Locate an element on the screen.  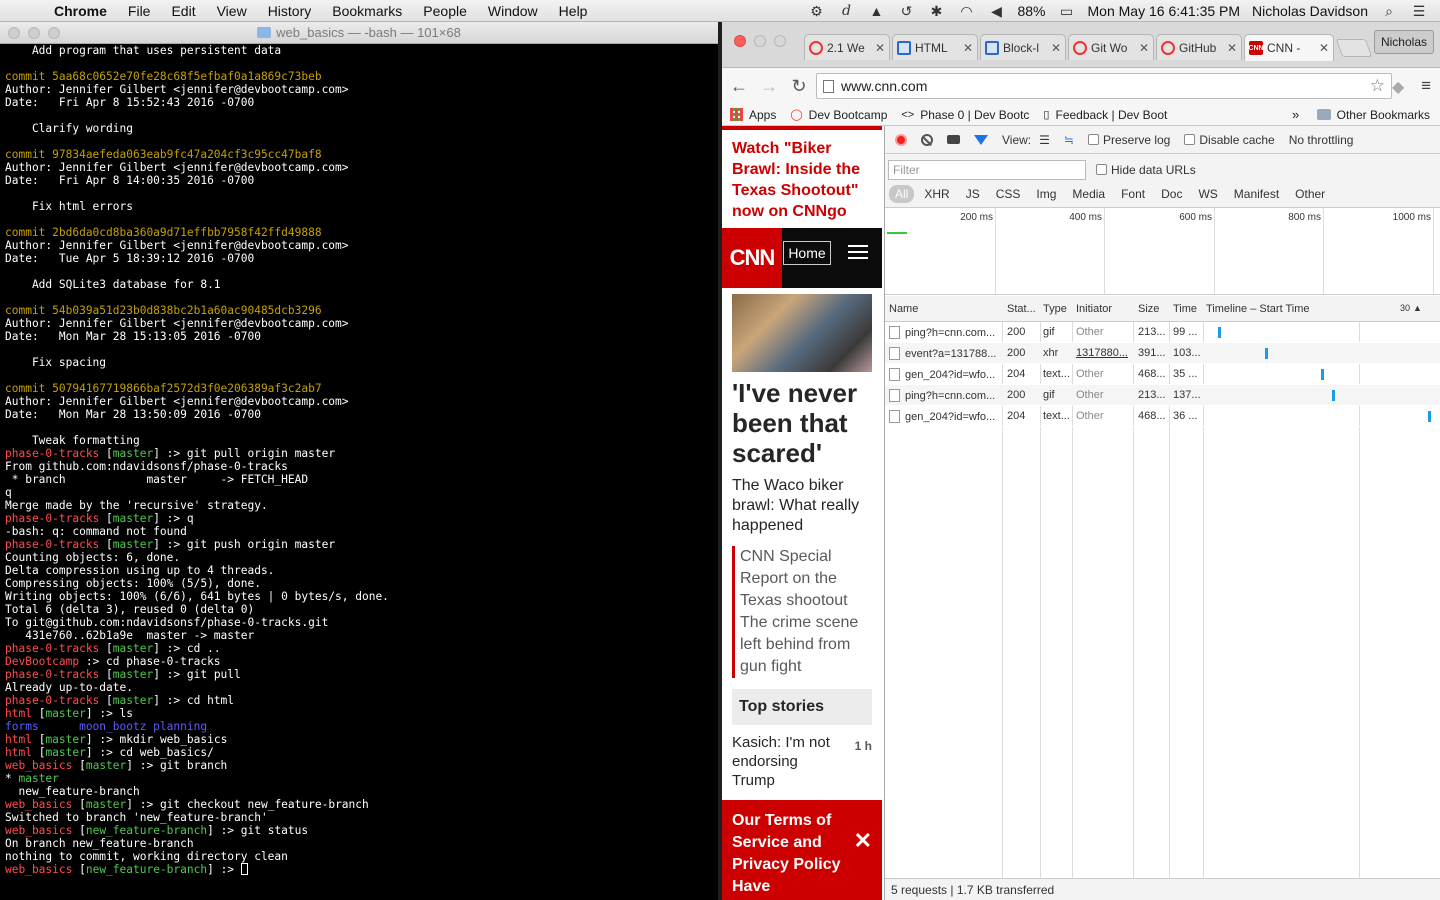
filter-media: Media is located at coordinates (1088, 194).